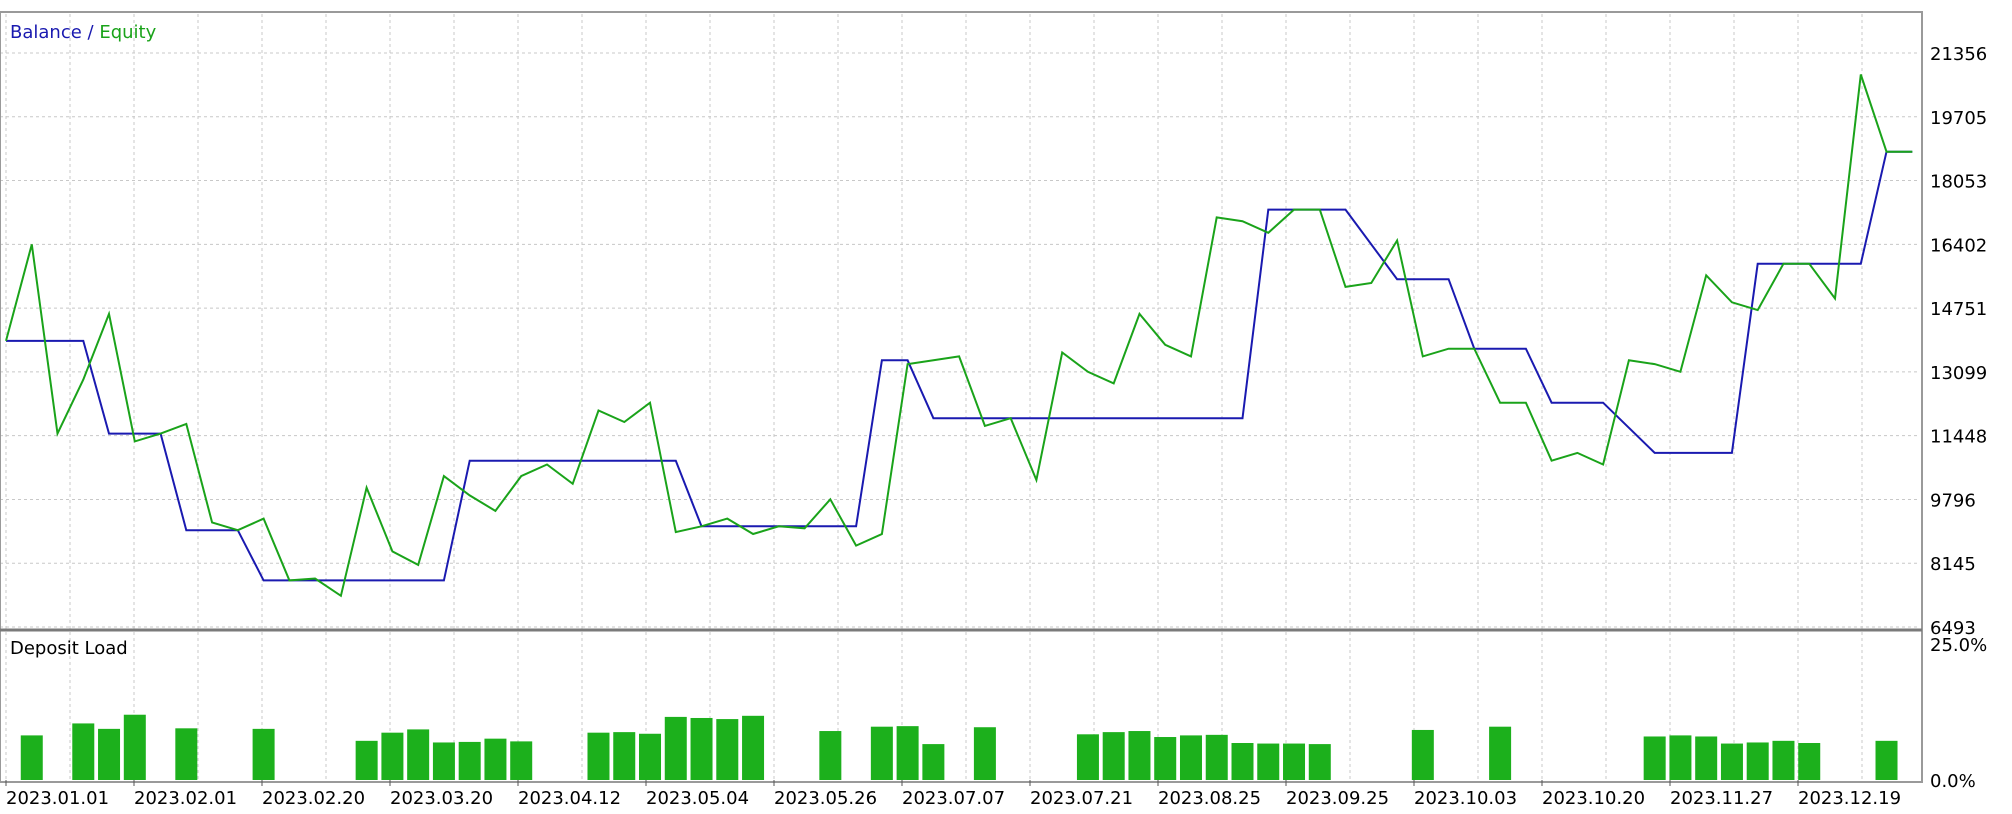 This screenshot has height=814, width=2012. Describe the element at coordinates (1953, 781) in the screenshot. I see `deposit-load-tick-label: 0.0%` at that location.